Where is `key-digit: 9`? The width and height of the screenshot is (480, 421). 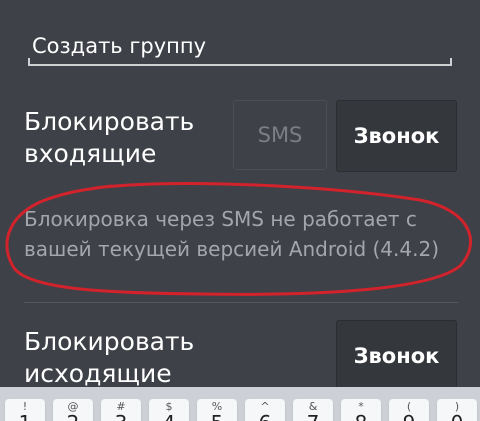
key-digit: 9 is located at coordinates (409, 416).